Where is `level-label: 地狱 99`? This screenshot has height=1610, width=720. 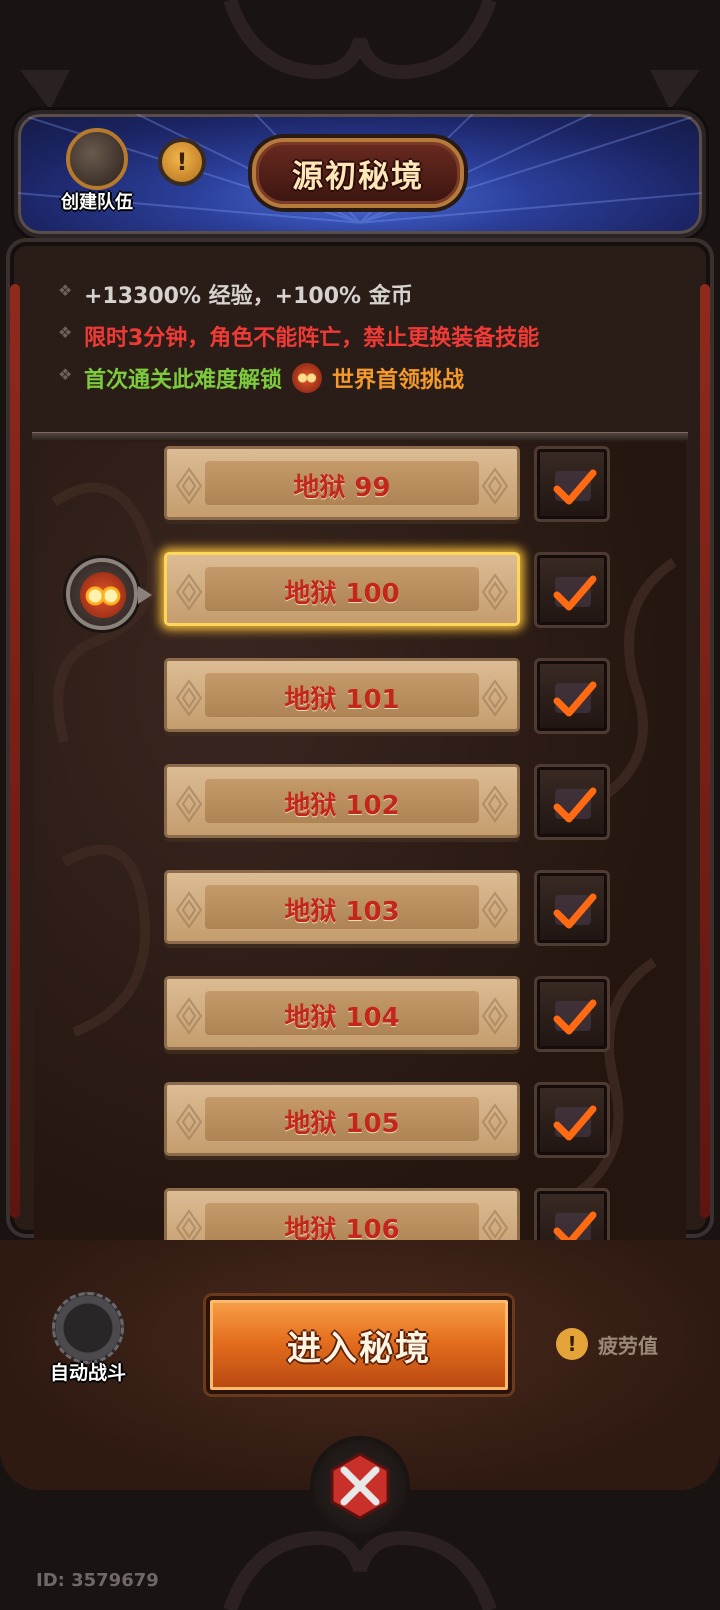 level-label: 地狱 99 is located at coordinates (342, 488).